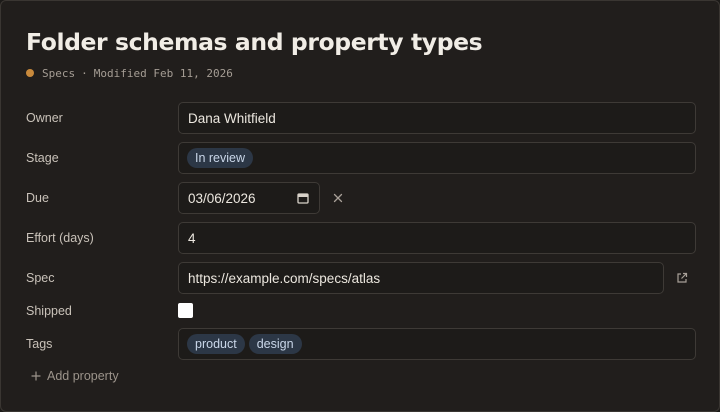 This screenshot has width=720, height=412. What do you see at coordinates (40, 278) in the screenshot?
I see `spec-label: Spec` at bounding box center [40, 278].